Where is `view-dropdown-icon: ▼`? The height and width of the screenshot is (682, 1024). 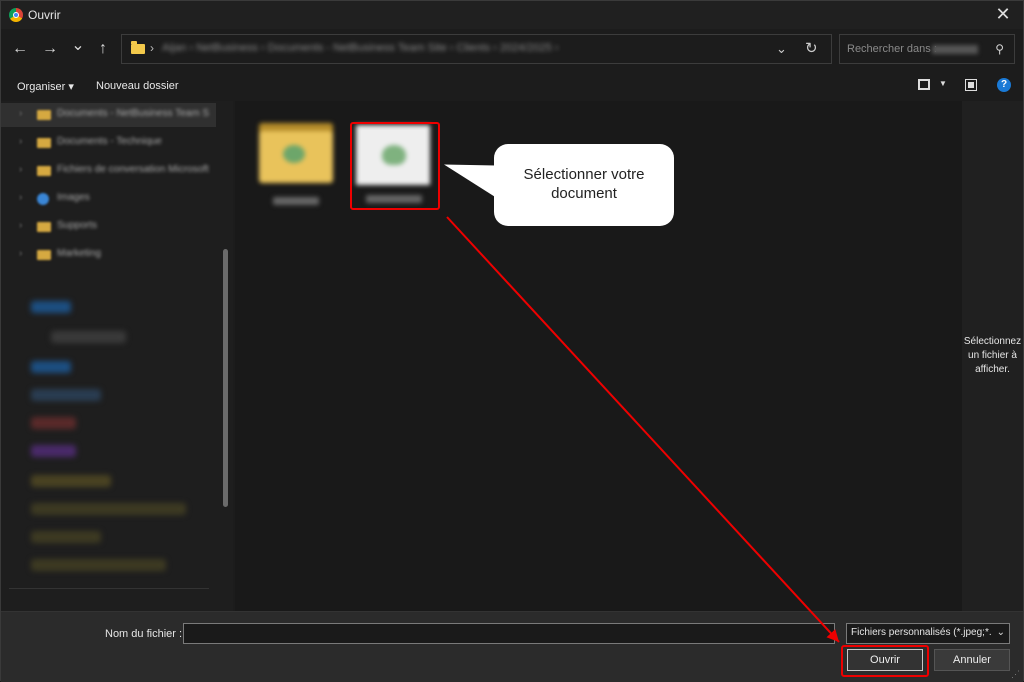 view-dropdown-icon: ▼ is located at coordinates (943, 83).